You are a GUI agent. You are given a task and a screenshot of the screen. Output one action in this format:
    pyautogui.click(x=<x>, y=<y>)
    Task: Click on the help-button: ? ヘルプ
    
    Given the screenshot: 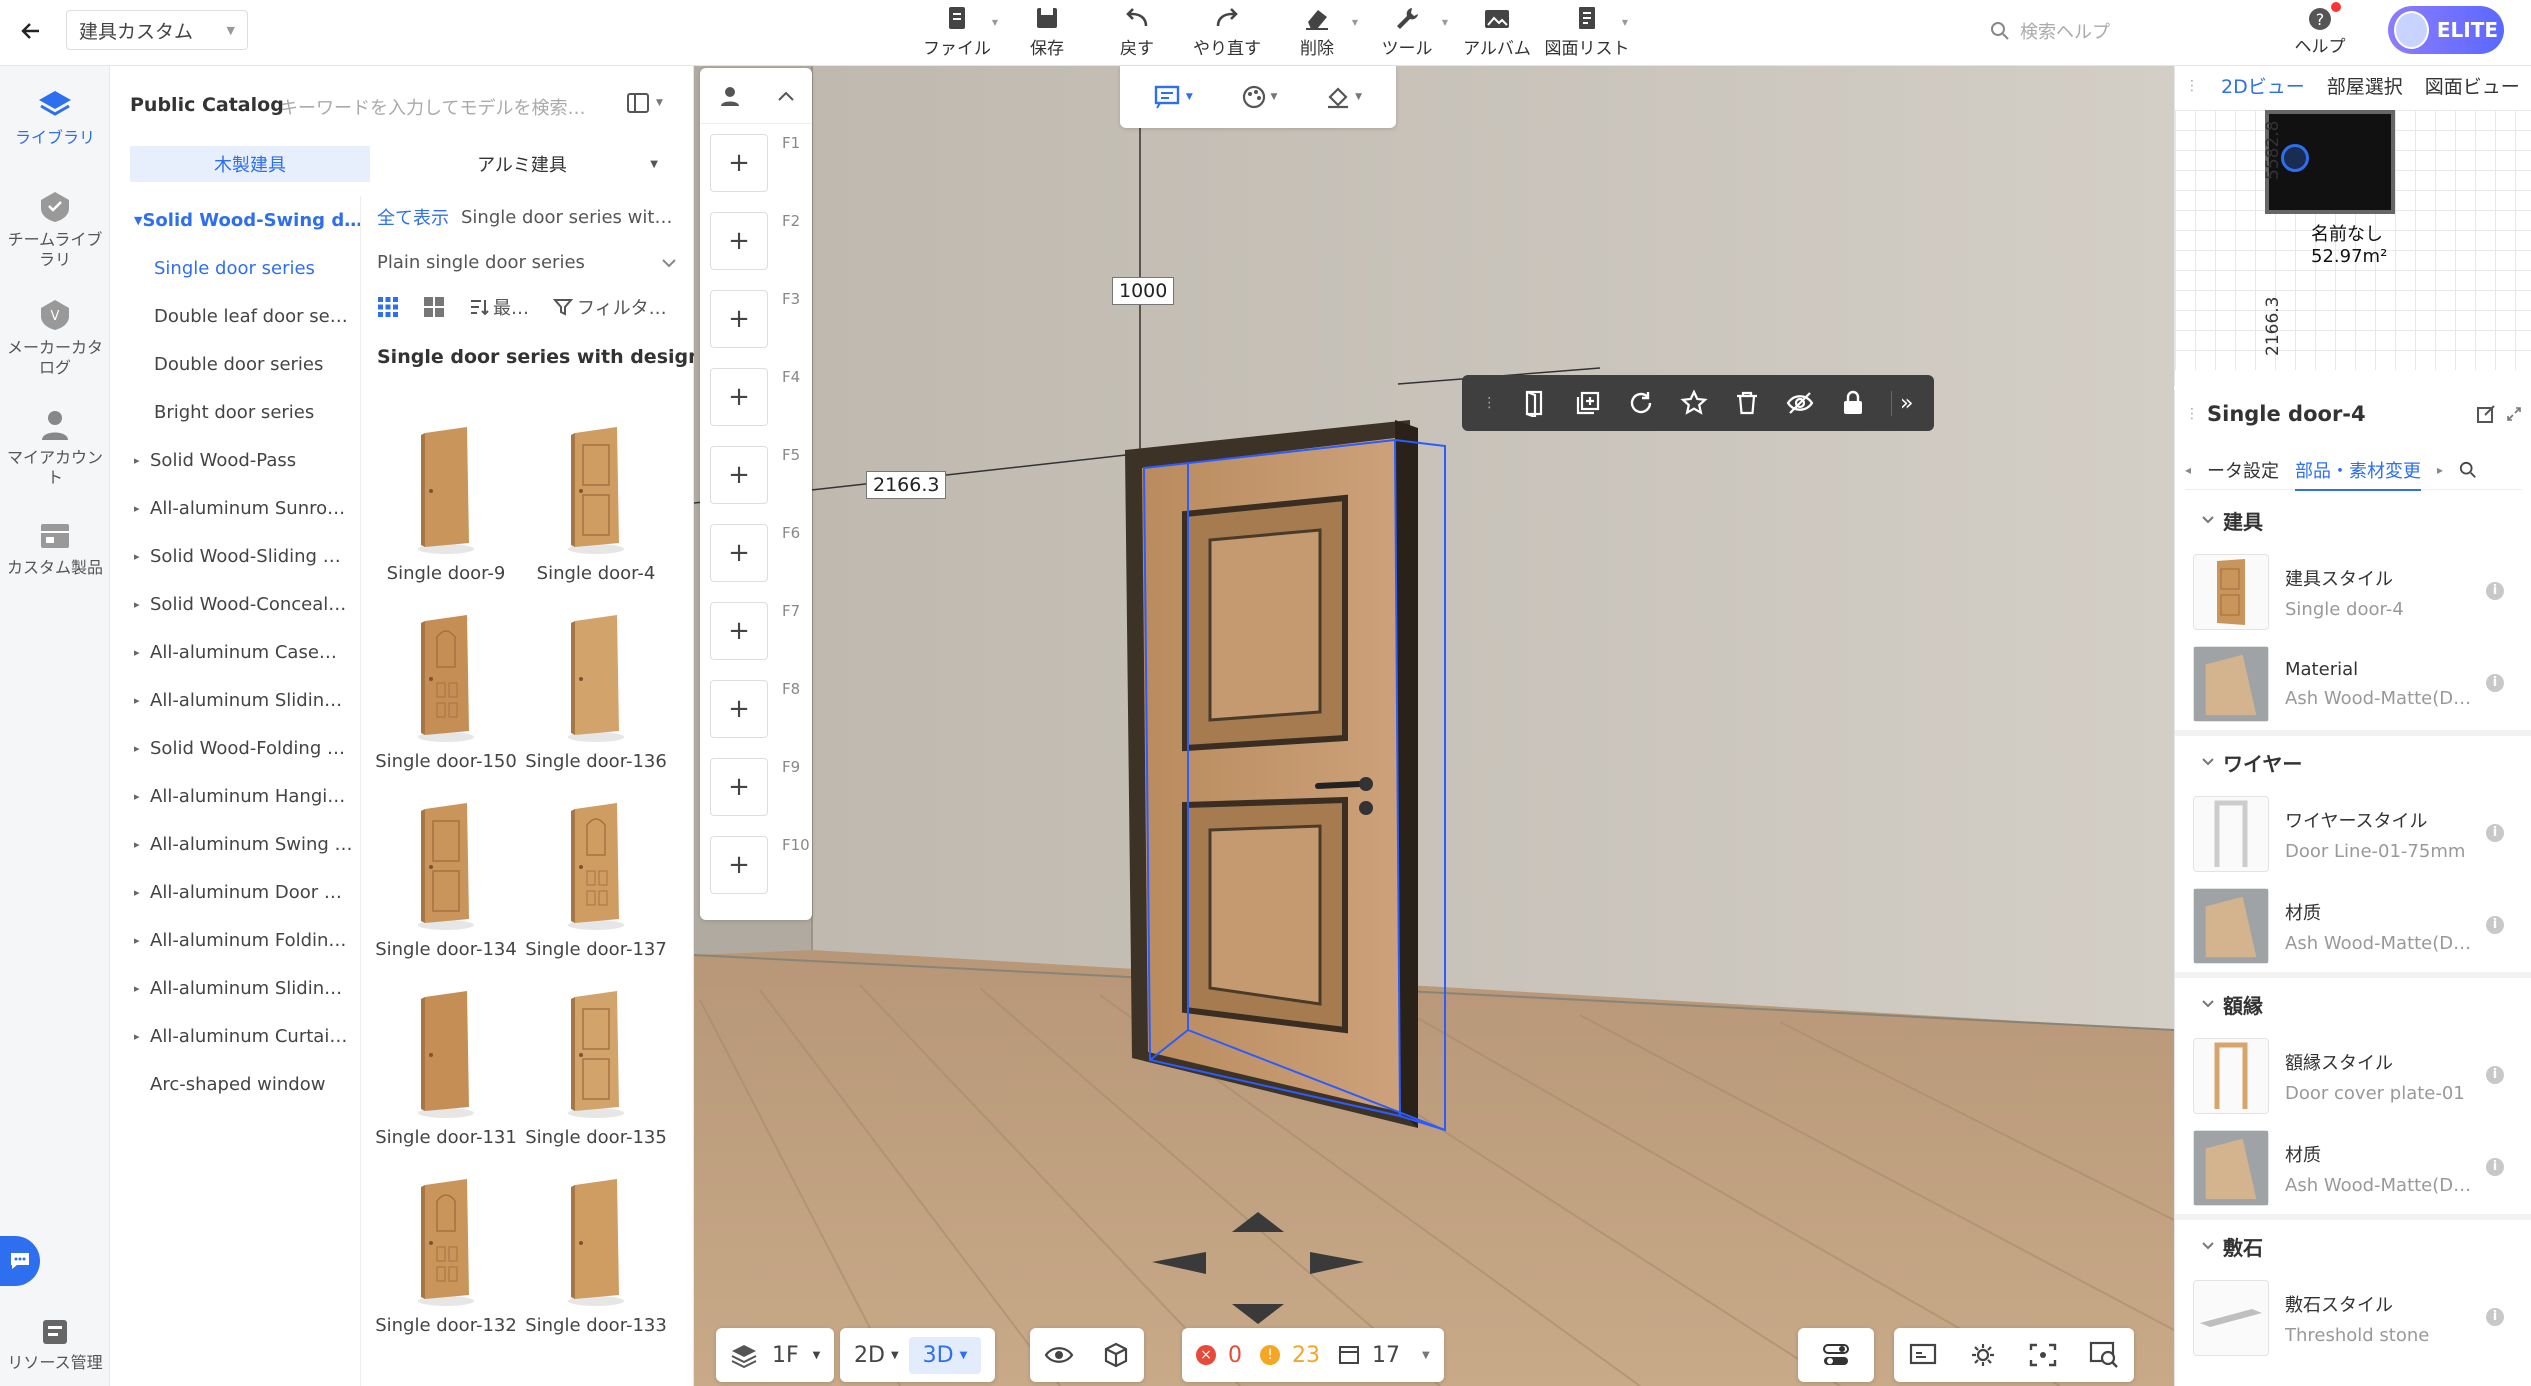 What is the action you would take?
    pyautogui.click(x=2320, y=31)
    